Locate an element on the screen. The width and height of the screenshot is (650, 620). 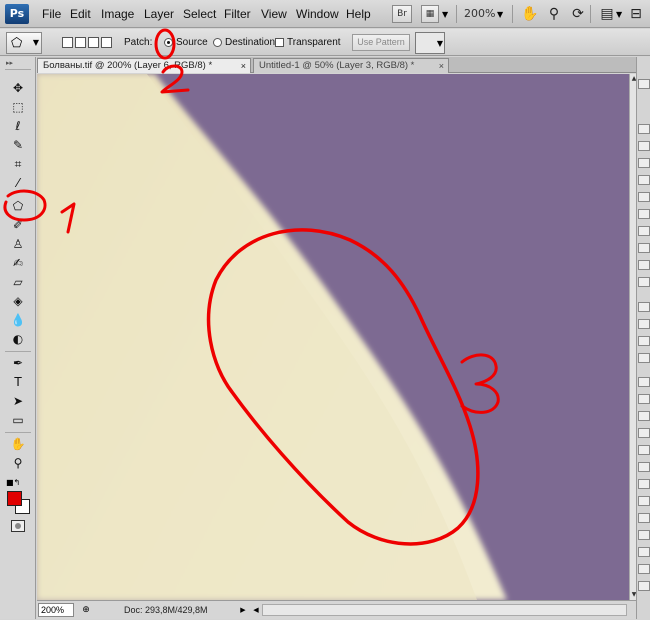
status-menu-icon: ▶ is located at coordinates (243, 610).